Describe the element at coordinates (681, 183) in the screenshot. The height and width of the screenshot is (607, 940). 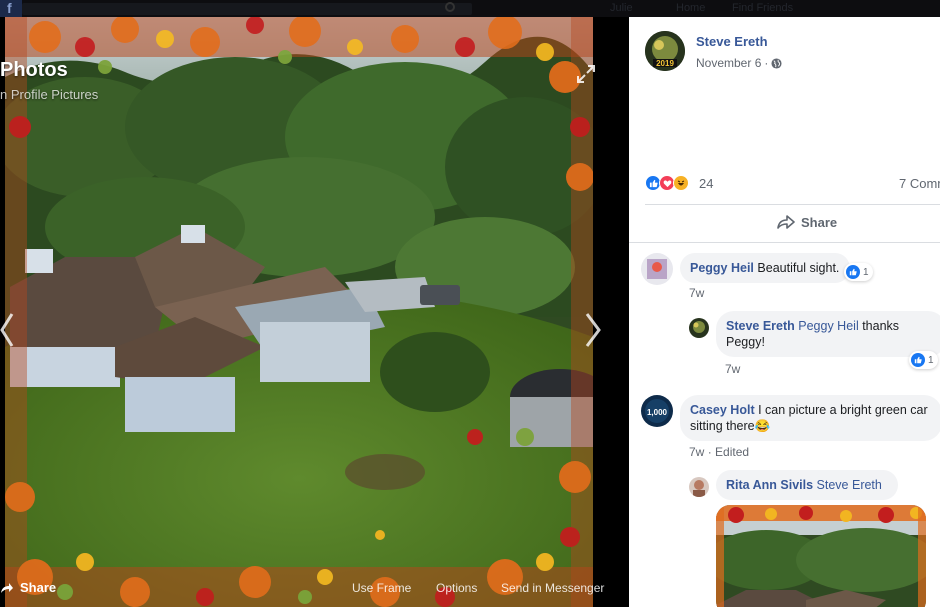
I see `haha-reaction-icon` at that location.